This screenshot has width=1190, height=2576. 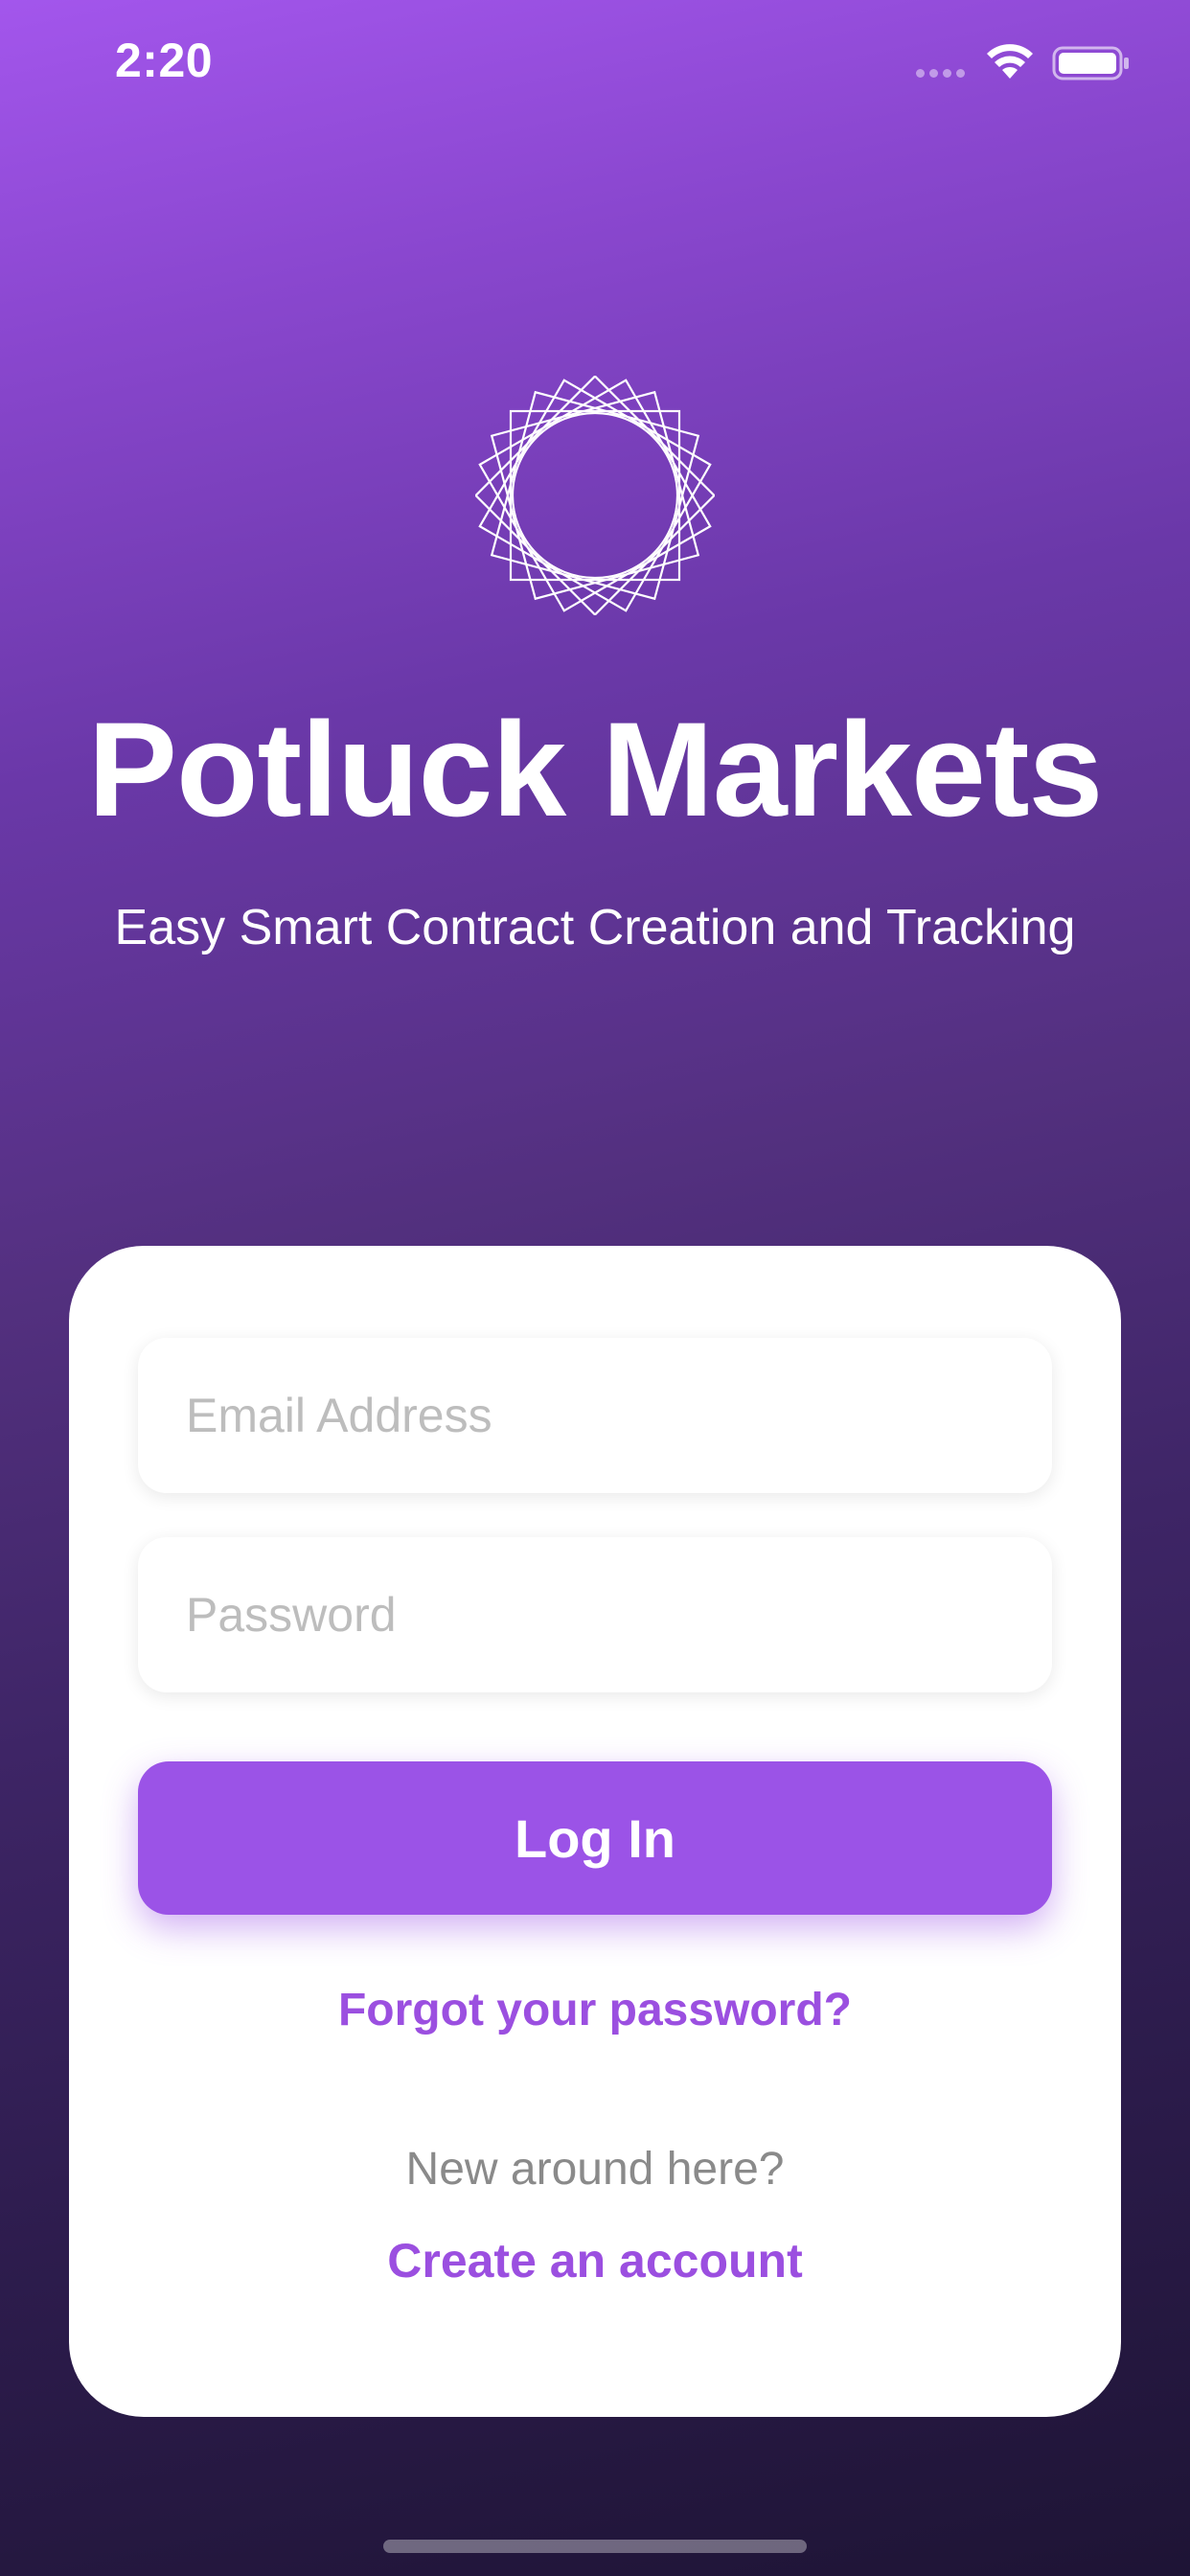 What do you see at coordinates (595, 2546) in the screenshot?
I see `home-indicator` at bounding box center [595, 2546].